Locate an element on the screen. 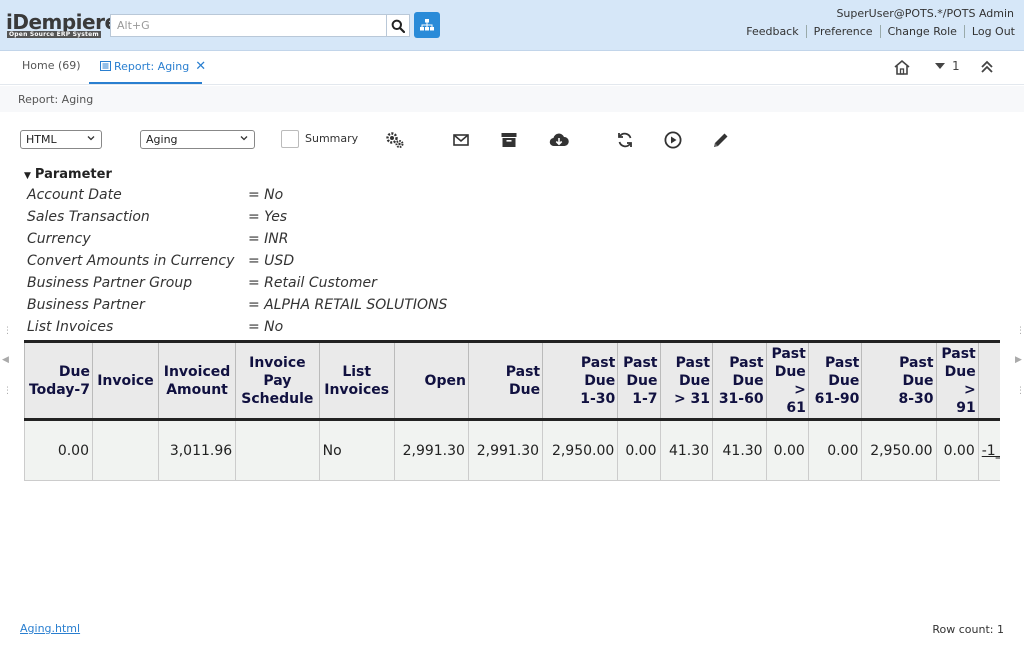 The width and height of the screenshot is (1024, 672). tab-report-label: Report: Aging is located at coordinates (152, 66).